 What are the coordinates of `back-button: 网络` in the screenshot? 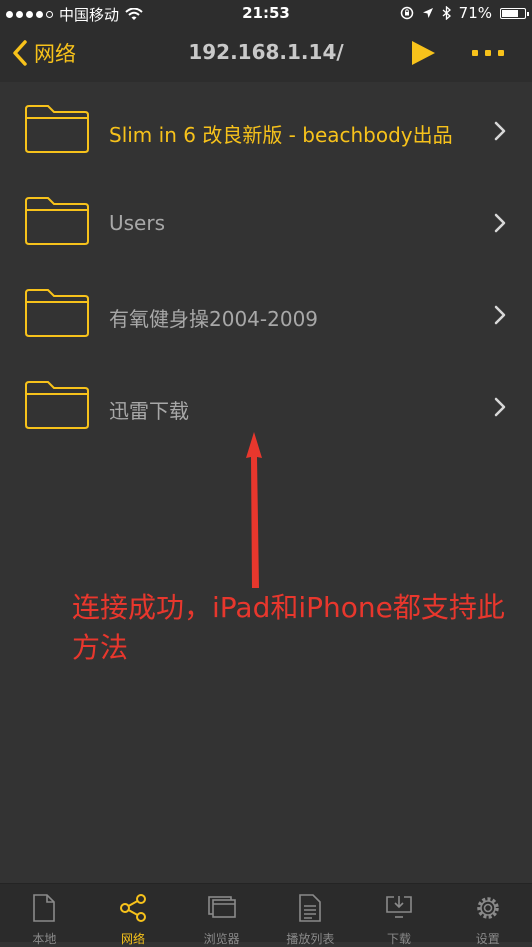 It's located at (44, 53).